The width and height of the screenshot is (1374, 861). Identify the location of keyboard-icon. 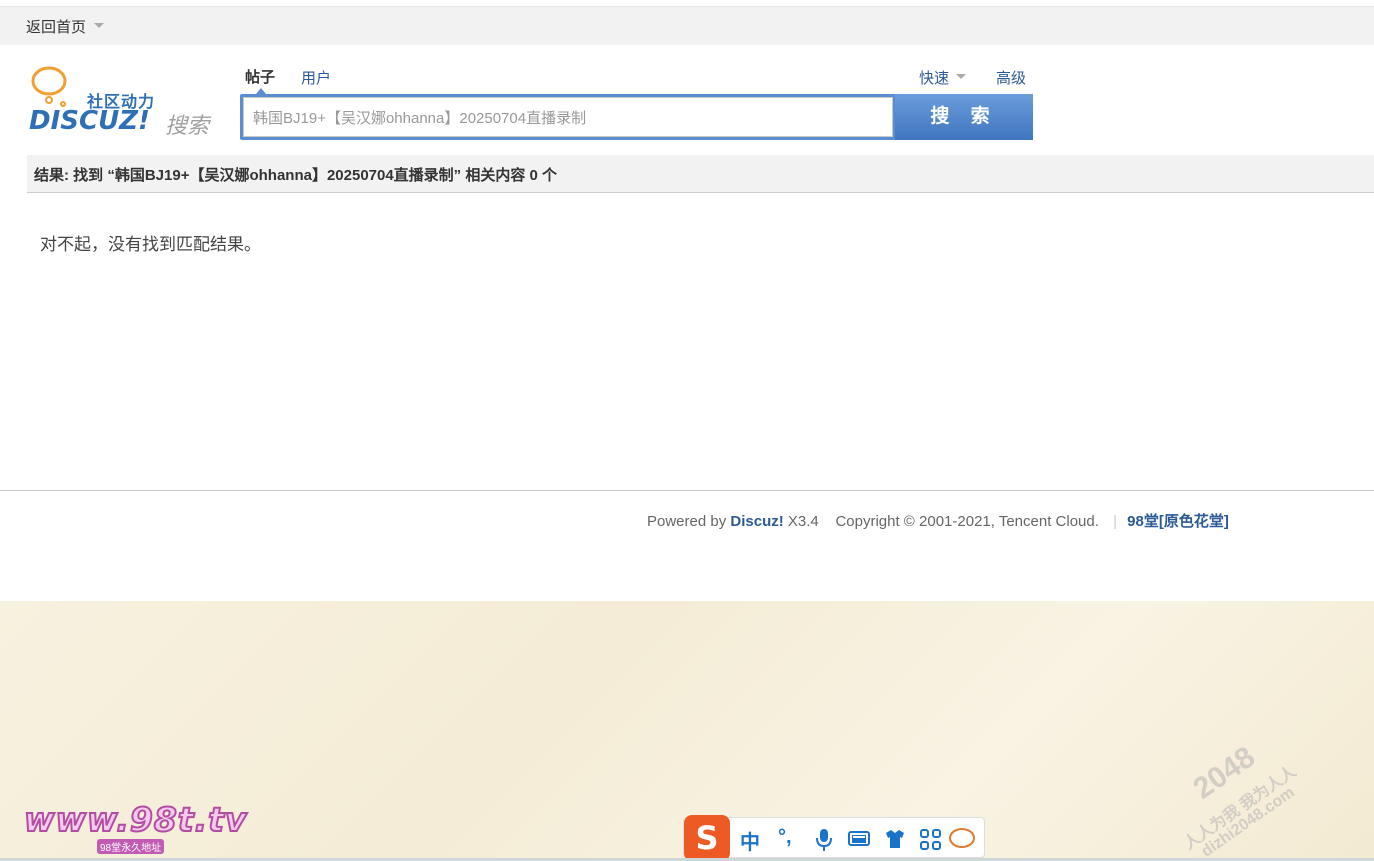
(859, 838).